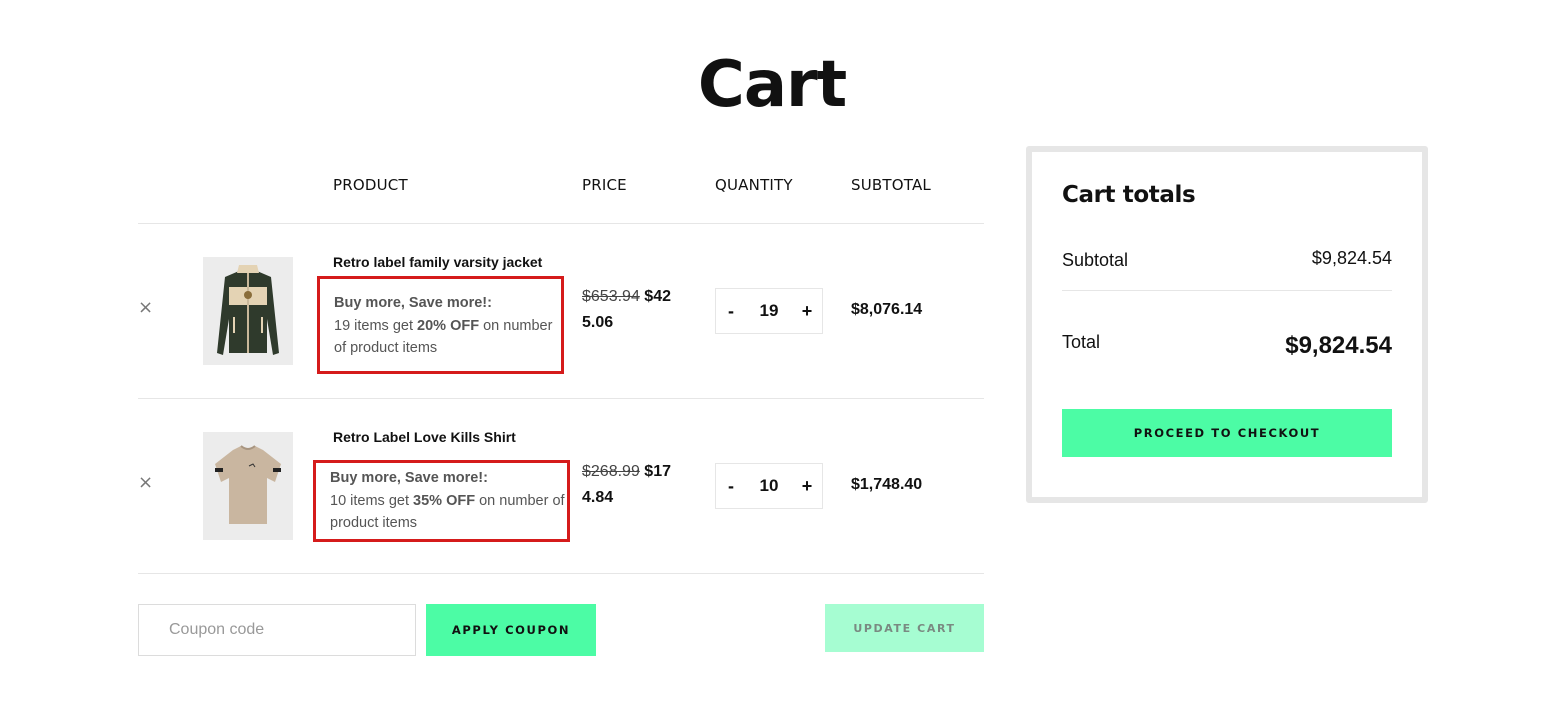 This screenshot has height=719, width=1544. Describe the element at coordinates (904, 628) in the screenshot. I see `update-cart-button: UPDATE CART` at that location.